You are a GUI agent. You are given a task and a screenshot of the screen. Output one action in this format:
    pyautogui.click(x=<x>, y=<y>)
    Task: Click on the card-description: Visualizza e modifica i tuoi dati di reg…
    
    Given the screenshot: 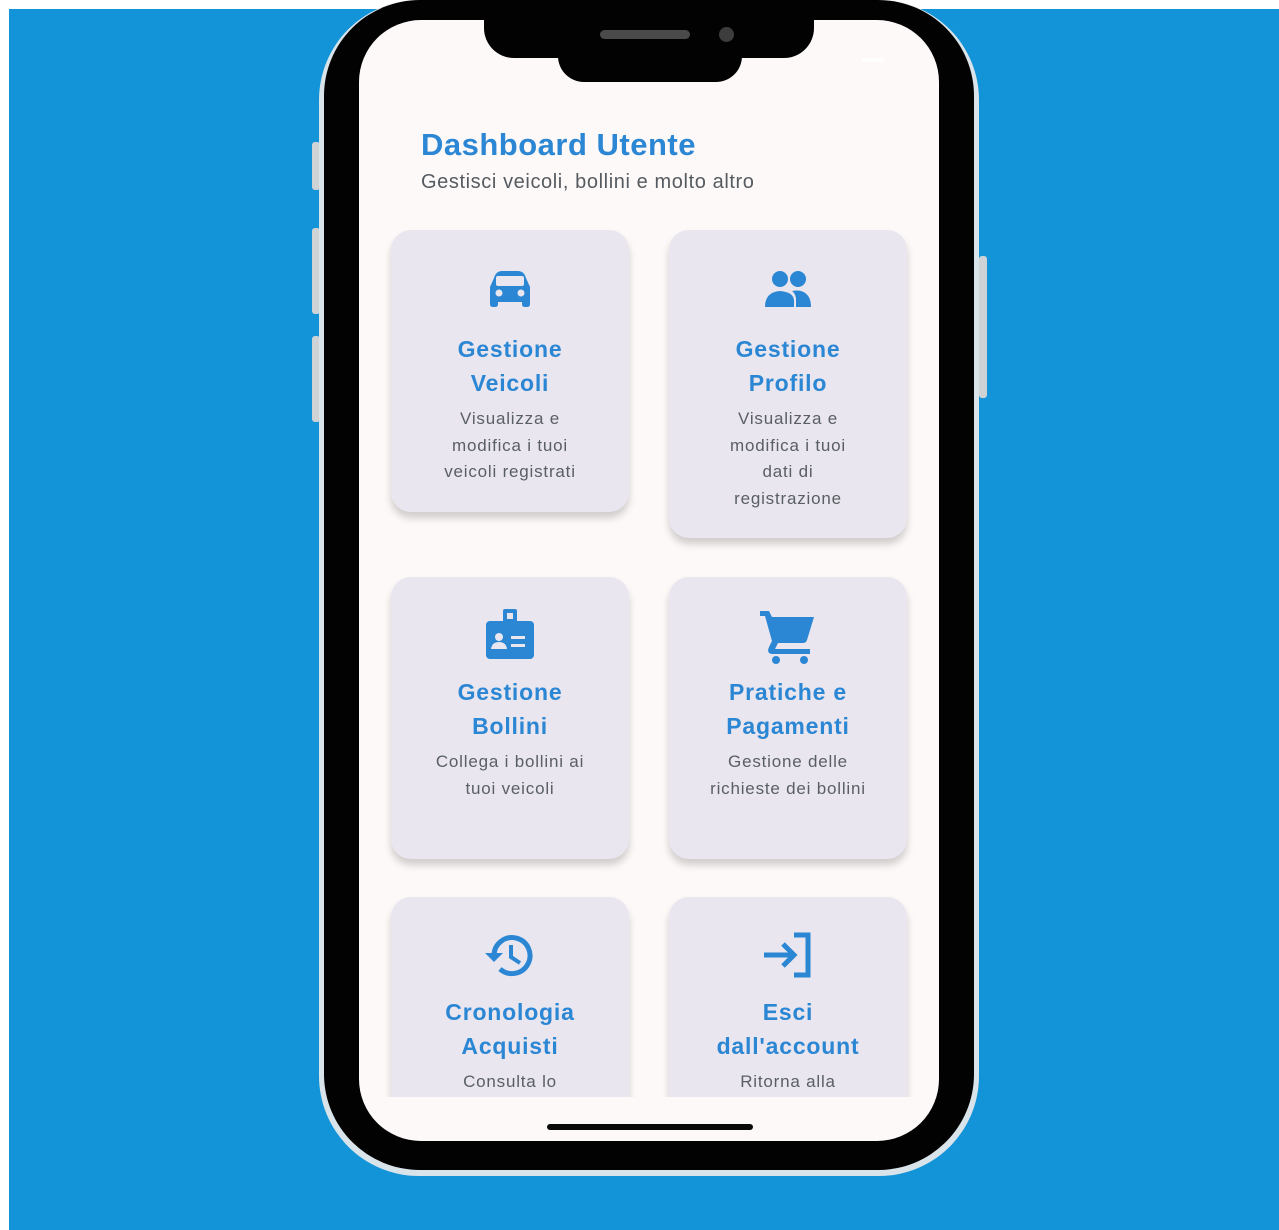 What is the action you would take?
    pyautogui.click(x=788, y=458)
    